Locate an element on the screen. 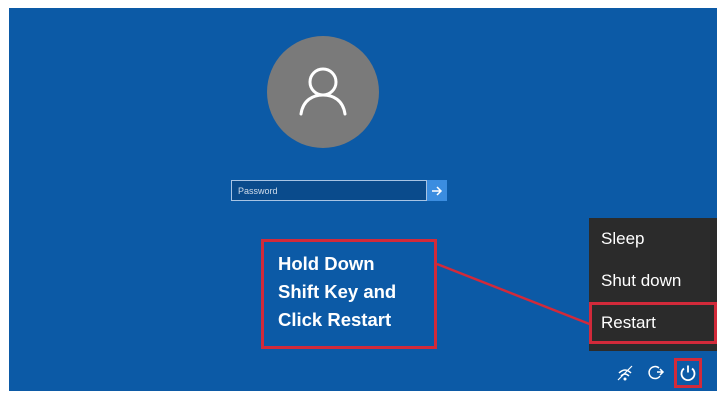 The height and width of the screenshot is (399, 717). menu-item-restart: Restart is located at coordinates (653, 323).